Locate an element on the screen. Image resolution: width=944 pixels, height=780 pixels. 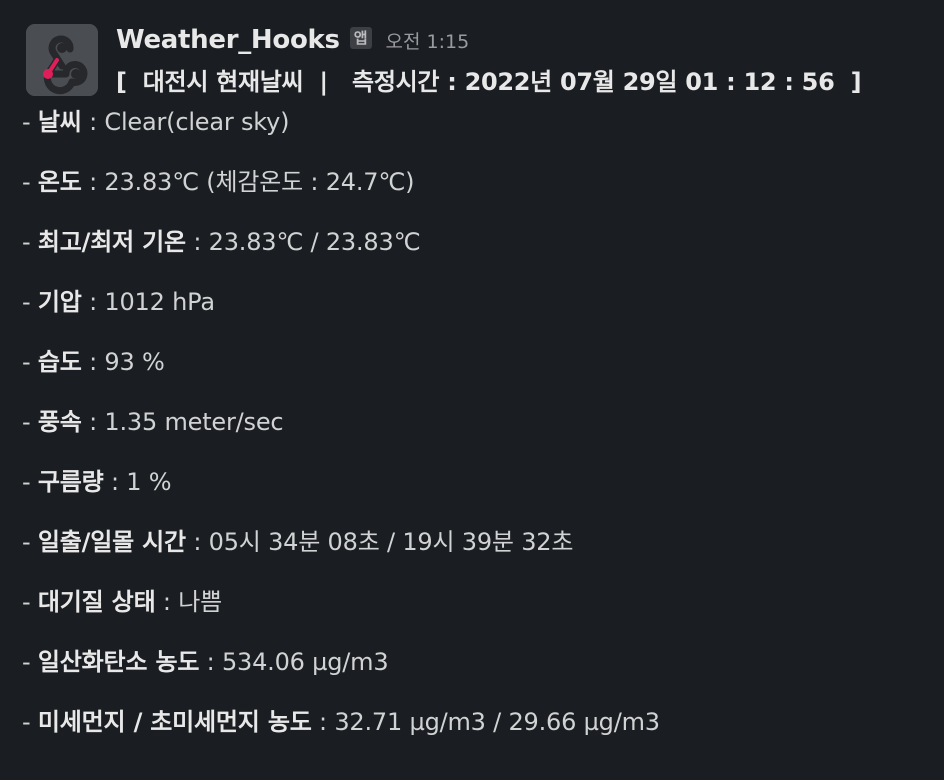
detail-label: 온도 is located at coordinates (59, 182).